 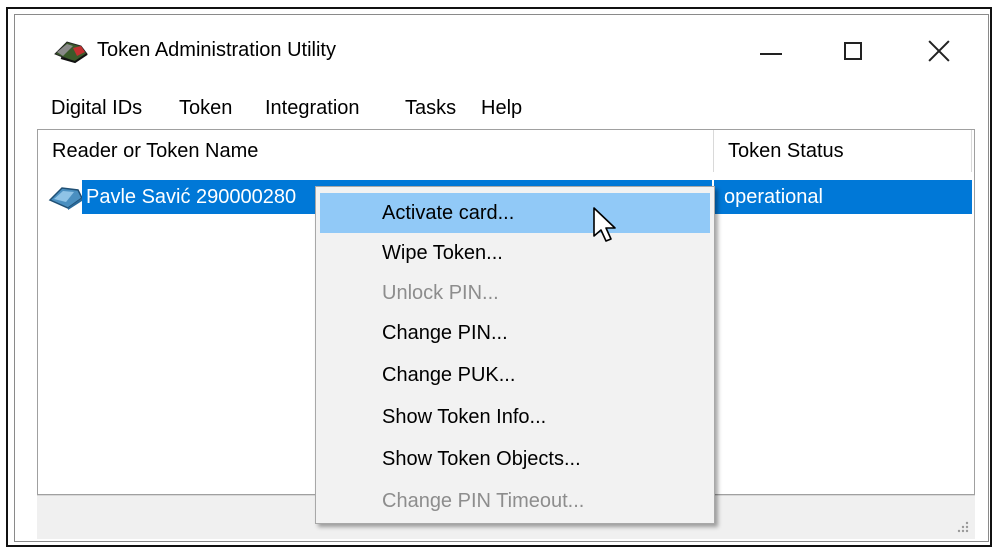 What do you see at coordinates (191, 197) in the screenshot?
I see `token-name-cell: Pavle Savić 290000280` at bounding box center [191, 197].